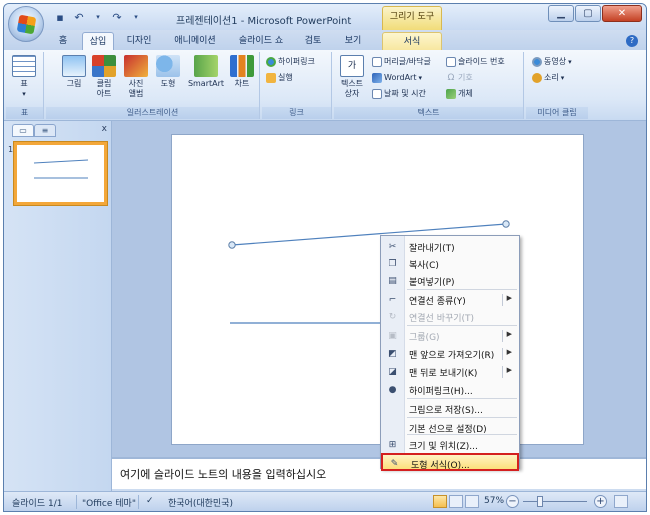 The width and height of the screenshot is (650, 515). Describe the element at coordinates (394, 464) in the screenshot. I see `format-shape-icon: ✎` at that location.